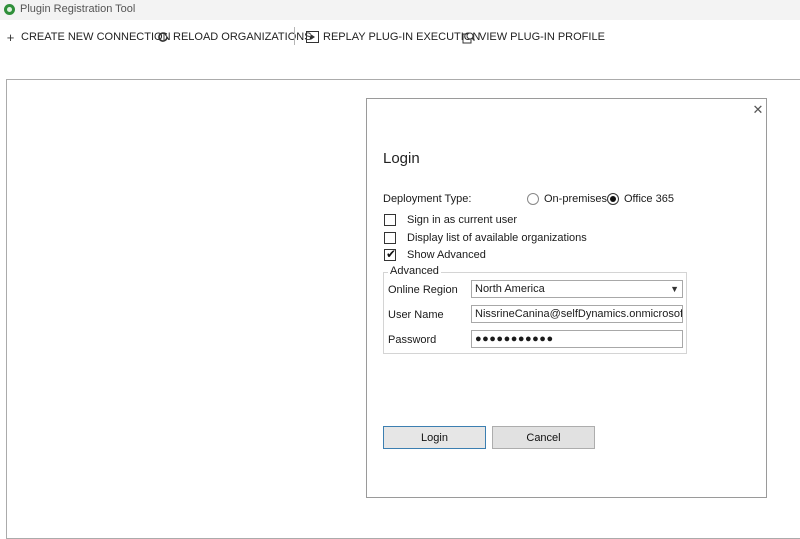  I want to click on checkmark-icon: ✔, so click(391, 254).